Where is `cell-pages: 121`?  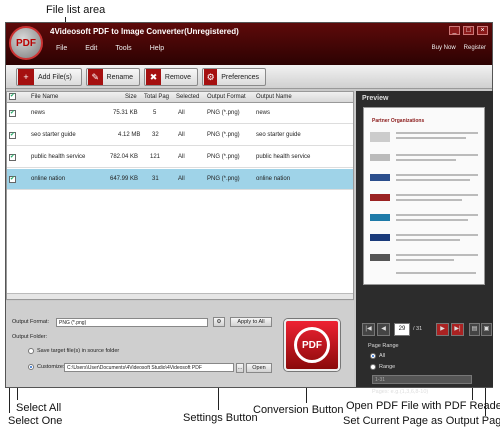 cell-pages: 121 is located at coordinates (155, 157).